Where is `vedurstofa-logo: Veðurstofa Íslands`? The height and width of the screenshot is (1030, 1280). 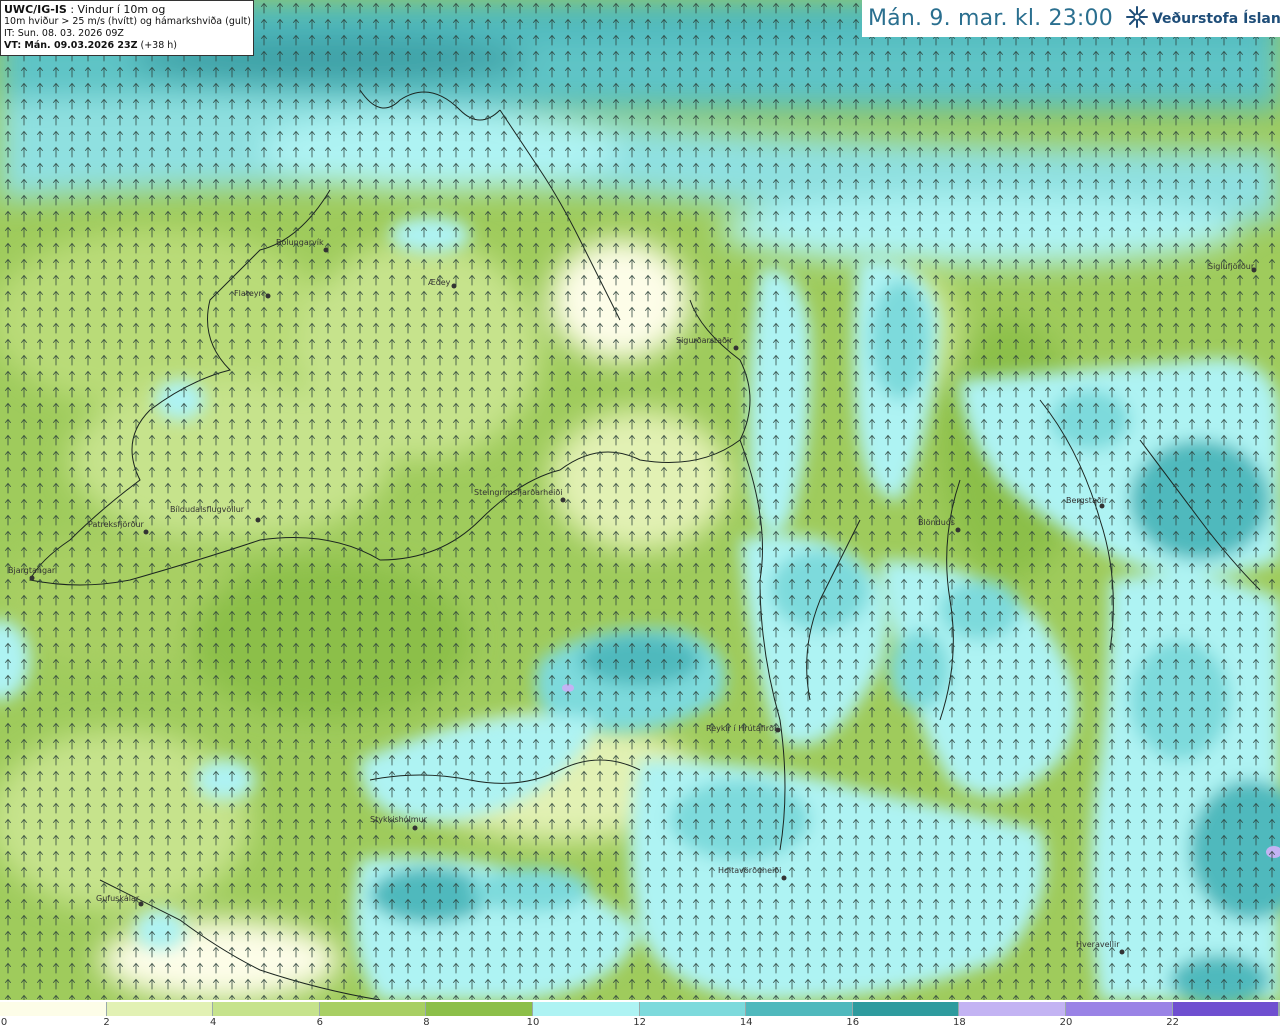 vedurstofa-logo: Veðurstofa Íslands is located at coordinates (1202, 19).